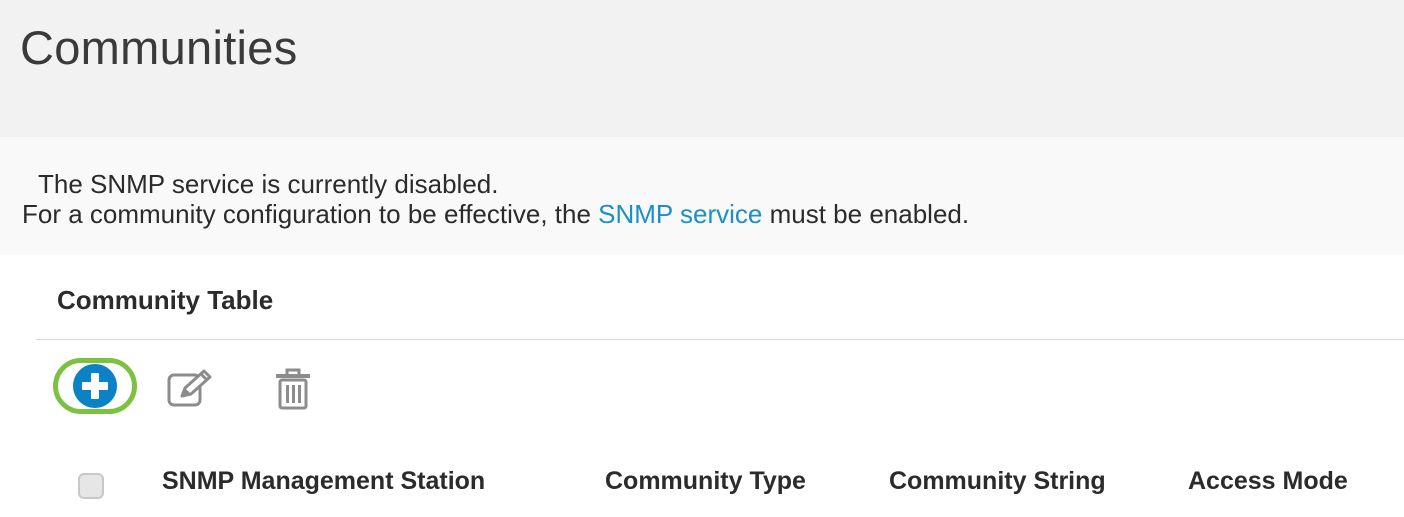 The height and width of the screenshot is (517, 1404). I want to click on delete-community-button, so click(293, 390).